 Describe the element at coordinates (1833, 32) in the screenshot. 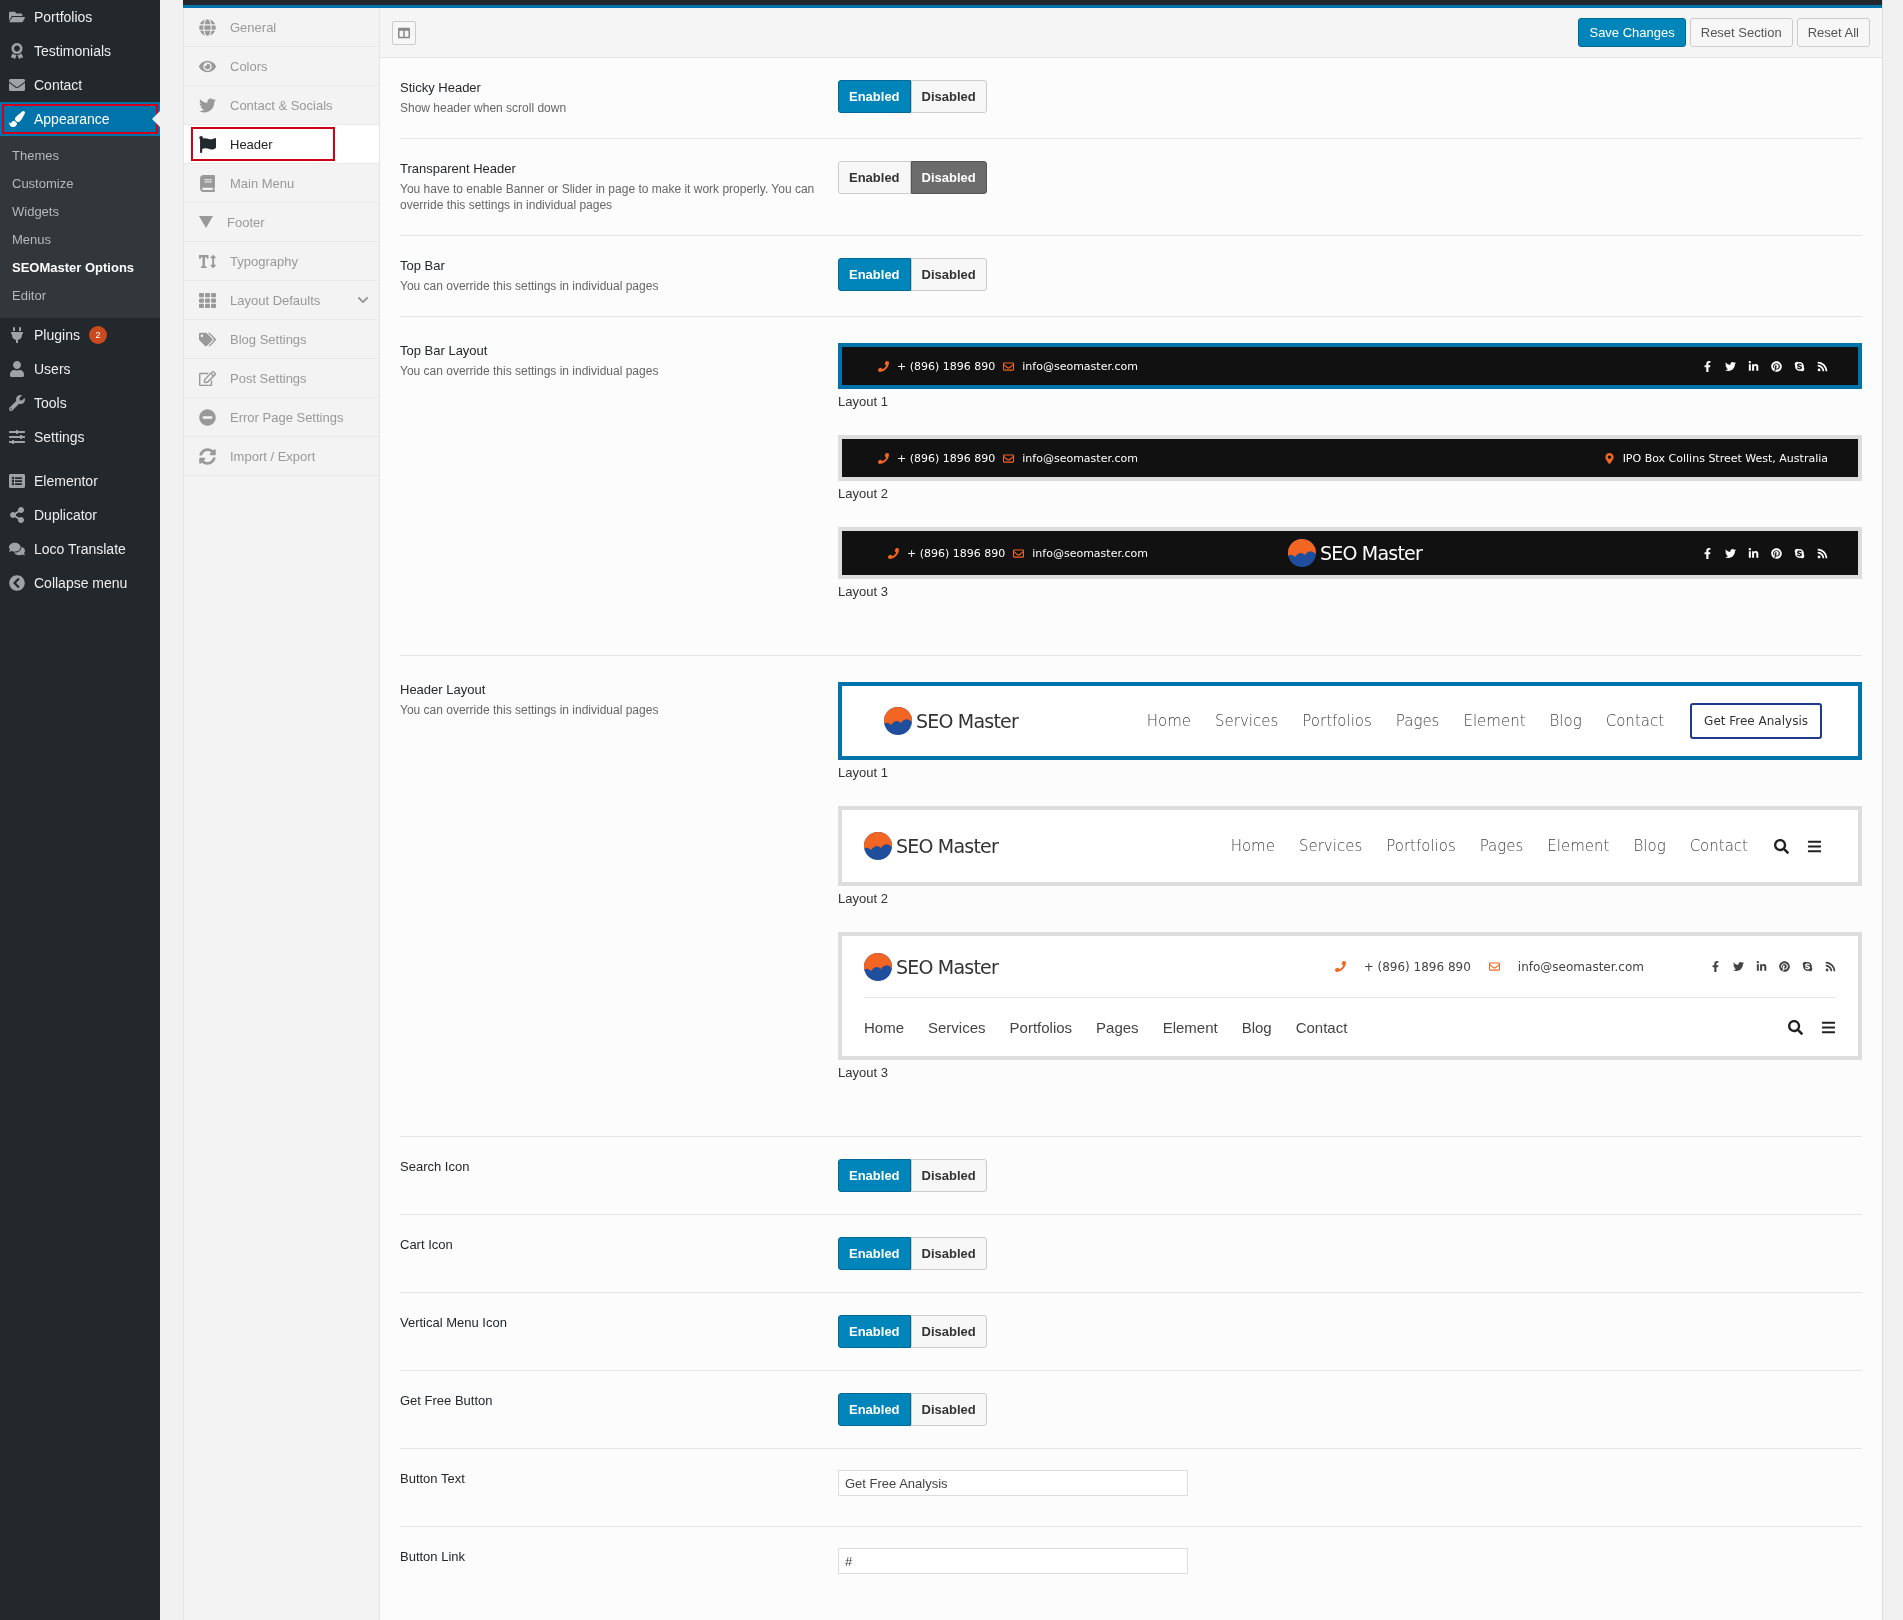

I see `reset-button: Reset All` at that location.